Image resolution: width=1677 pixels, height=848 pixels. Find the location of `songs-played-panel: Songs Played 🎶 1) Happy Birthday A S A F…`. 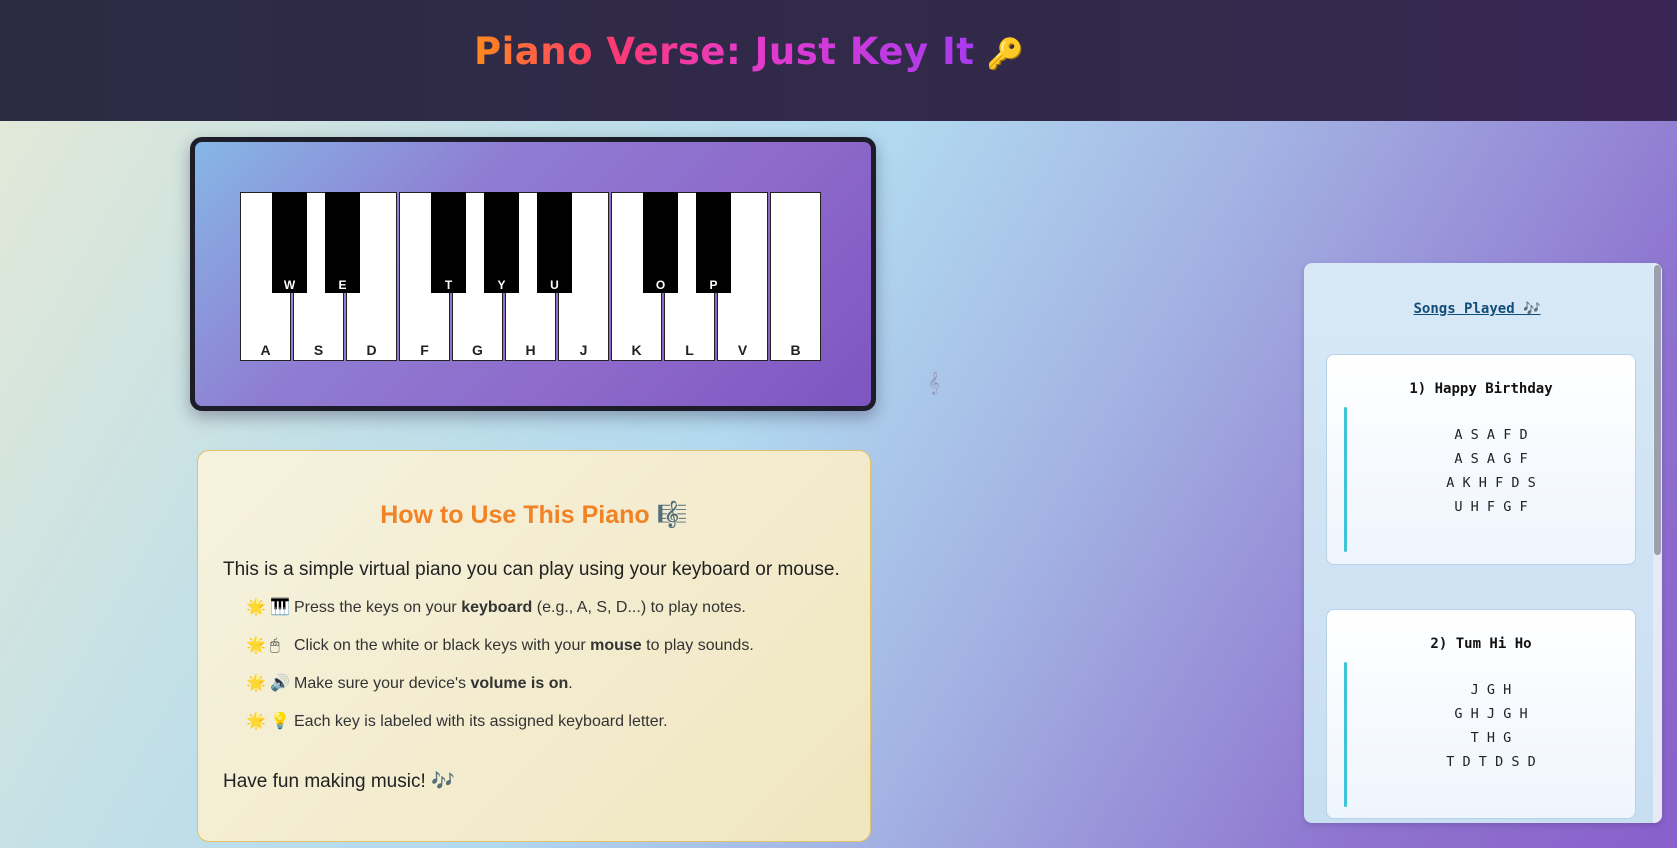

songs-played-panel: Songs Played 🎶 1) Happy Birthday A S A F… is located at coordinates (1483, 543).